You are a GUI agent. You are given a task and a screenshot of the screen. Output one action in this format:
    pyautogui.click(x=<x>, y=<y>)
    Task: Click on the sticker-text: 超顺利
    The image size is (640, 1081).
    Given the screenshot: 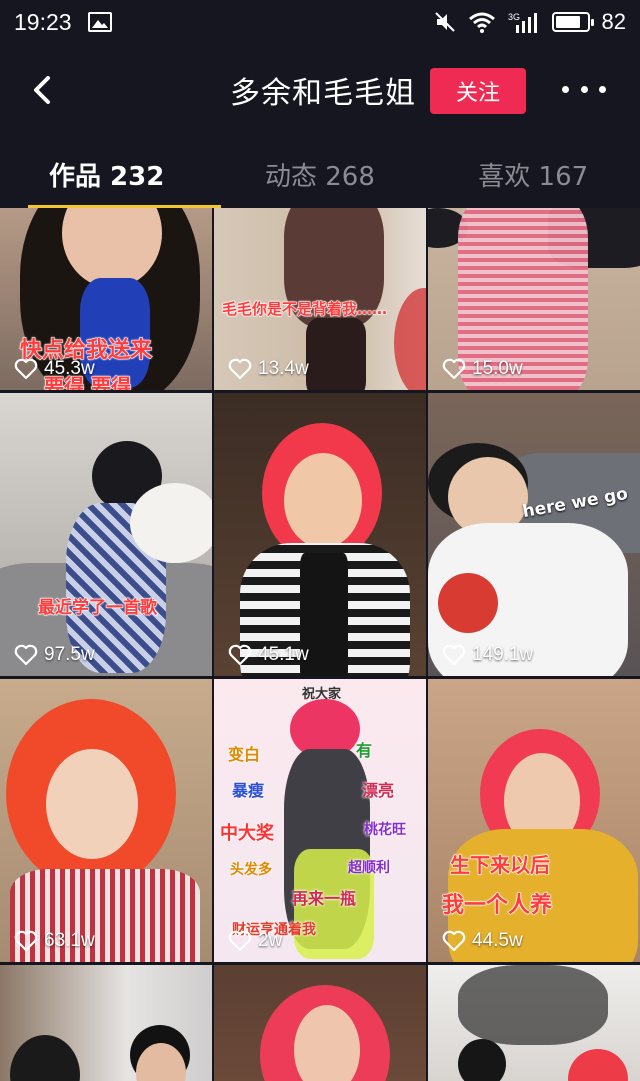 What is the action you would take?
    pyautogui.click(x=369, y=868)
    